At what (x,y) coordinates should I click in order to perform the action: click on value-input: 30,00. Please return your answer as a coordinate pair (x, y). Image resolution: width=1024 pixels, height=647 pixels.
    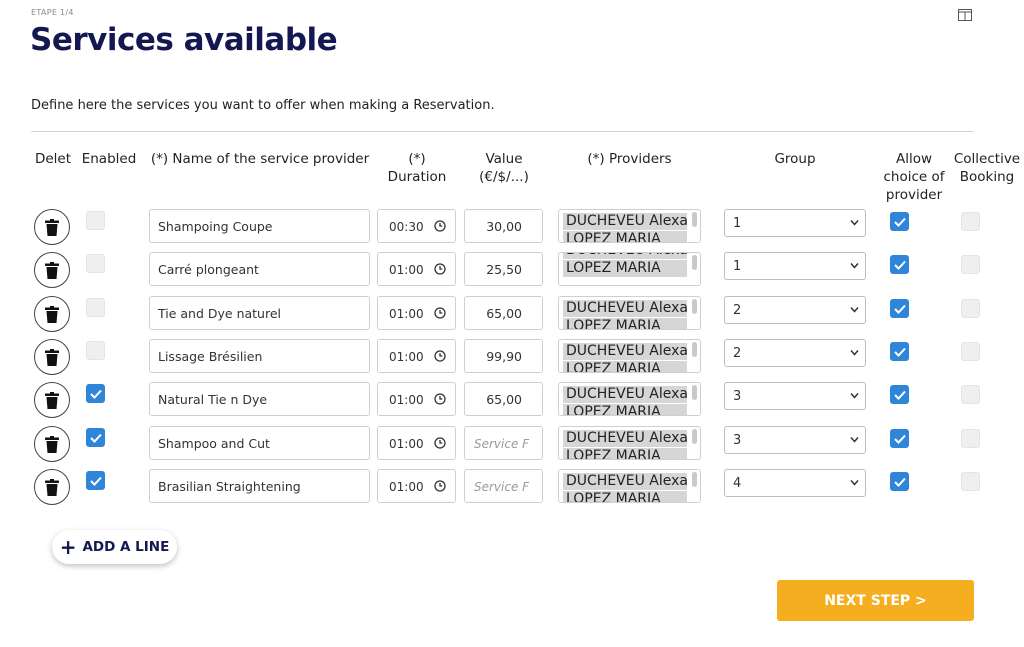
    Looking at the image, I should click on (503, 226).